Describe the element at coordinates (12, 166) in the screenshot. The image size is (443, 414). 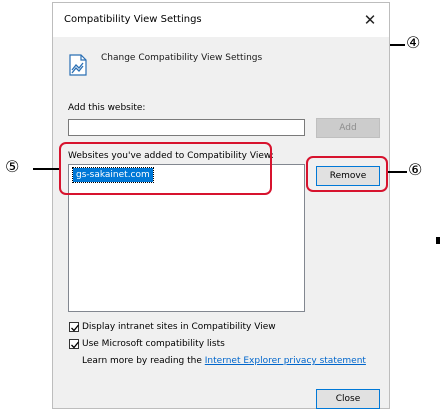
I see `callout-5: ⑤` at that location.